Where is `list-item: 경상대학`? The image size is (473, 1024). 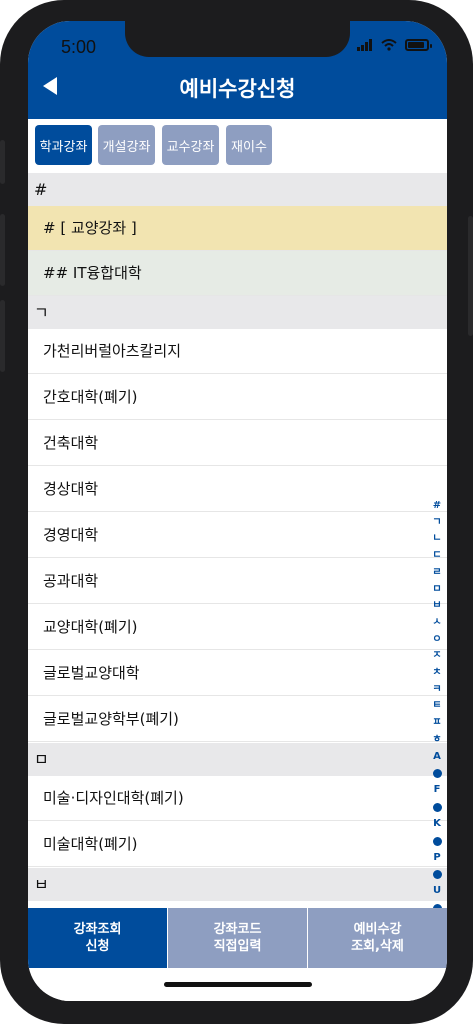 list-item: 경상대학 is located at coordinates (237, 489).